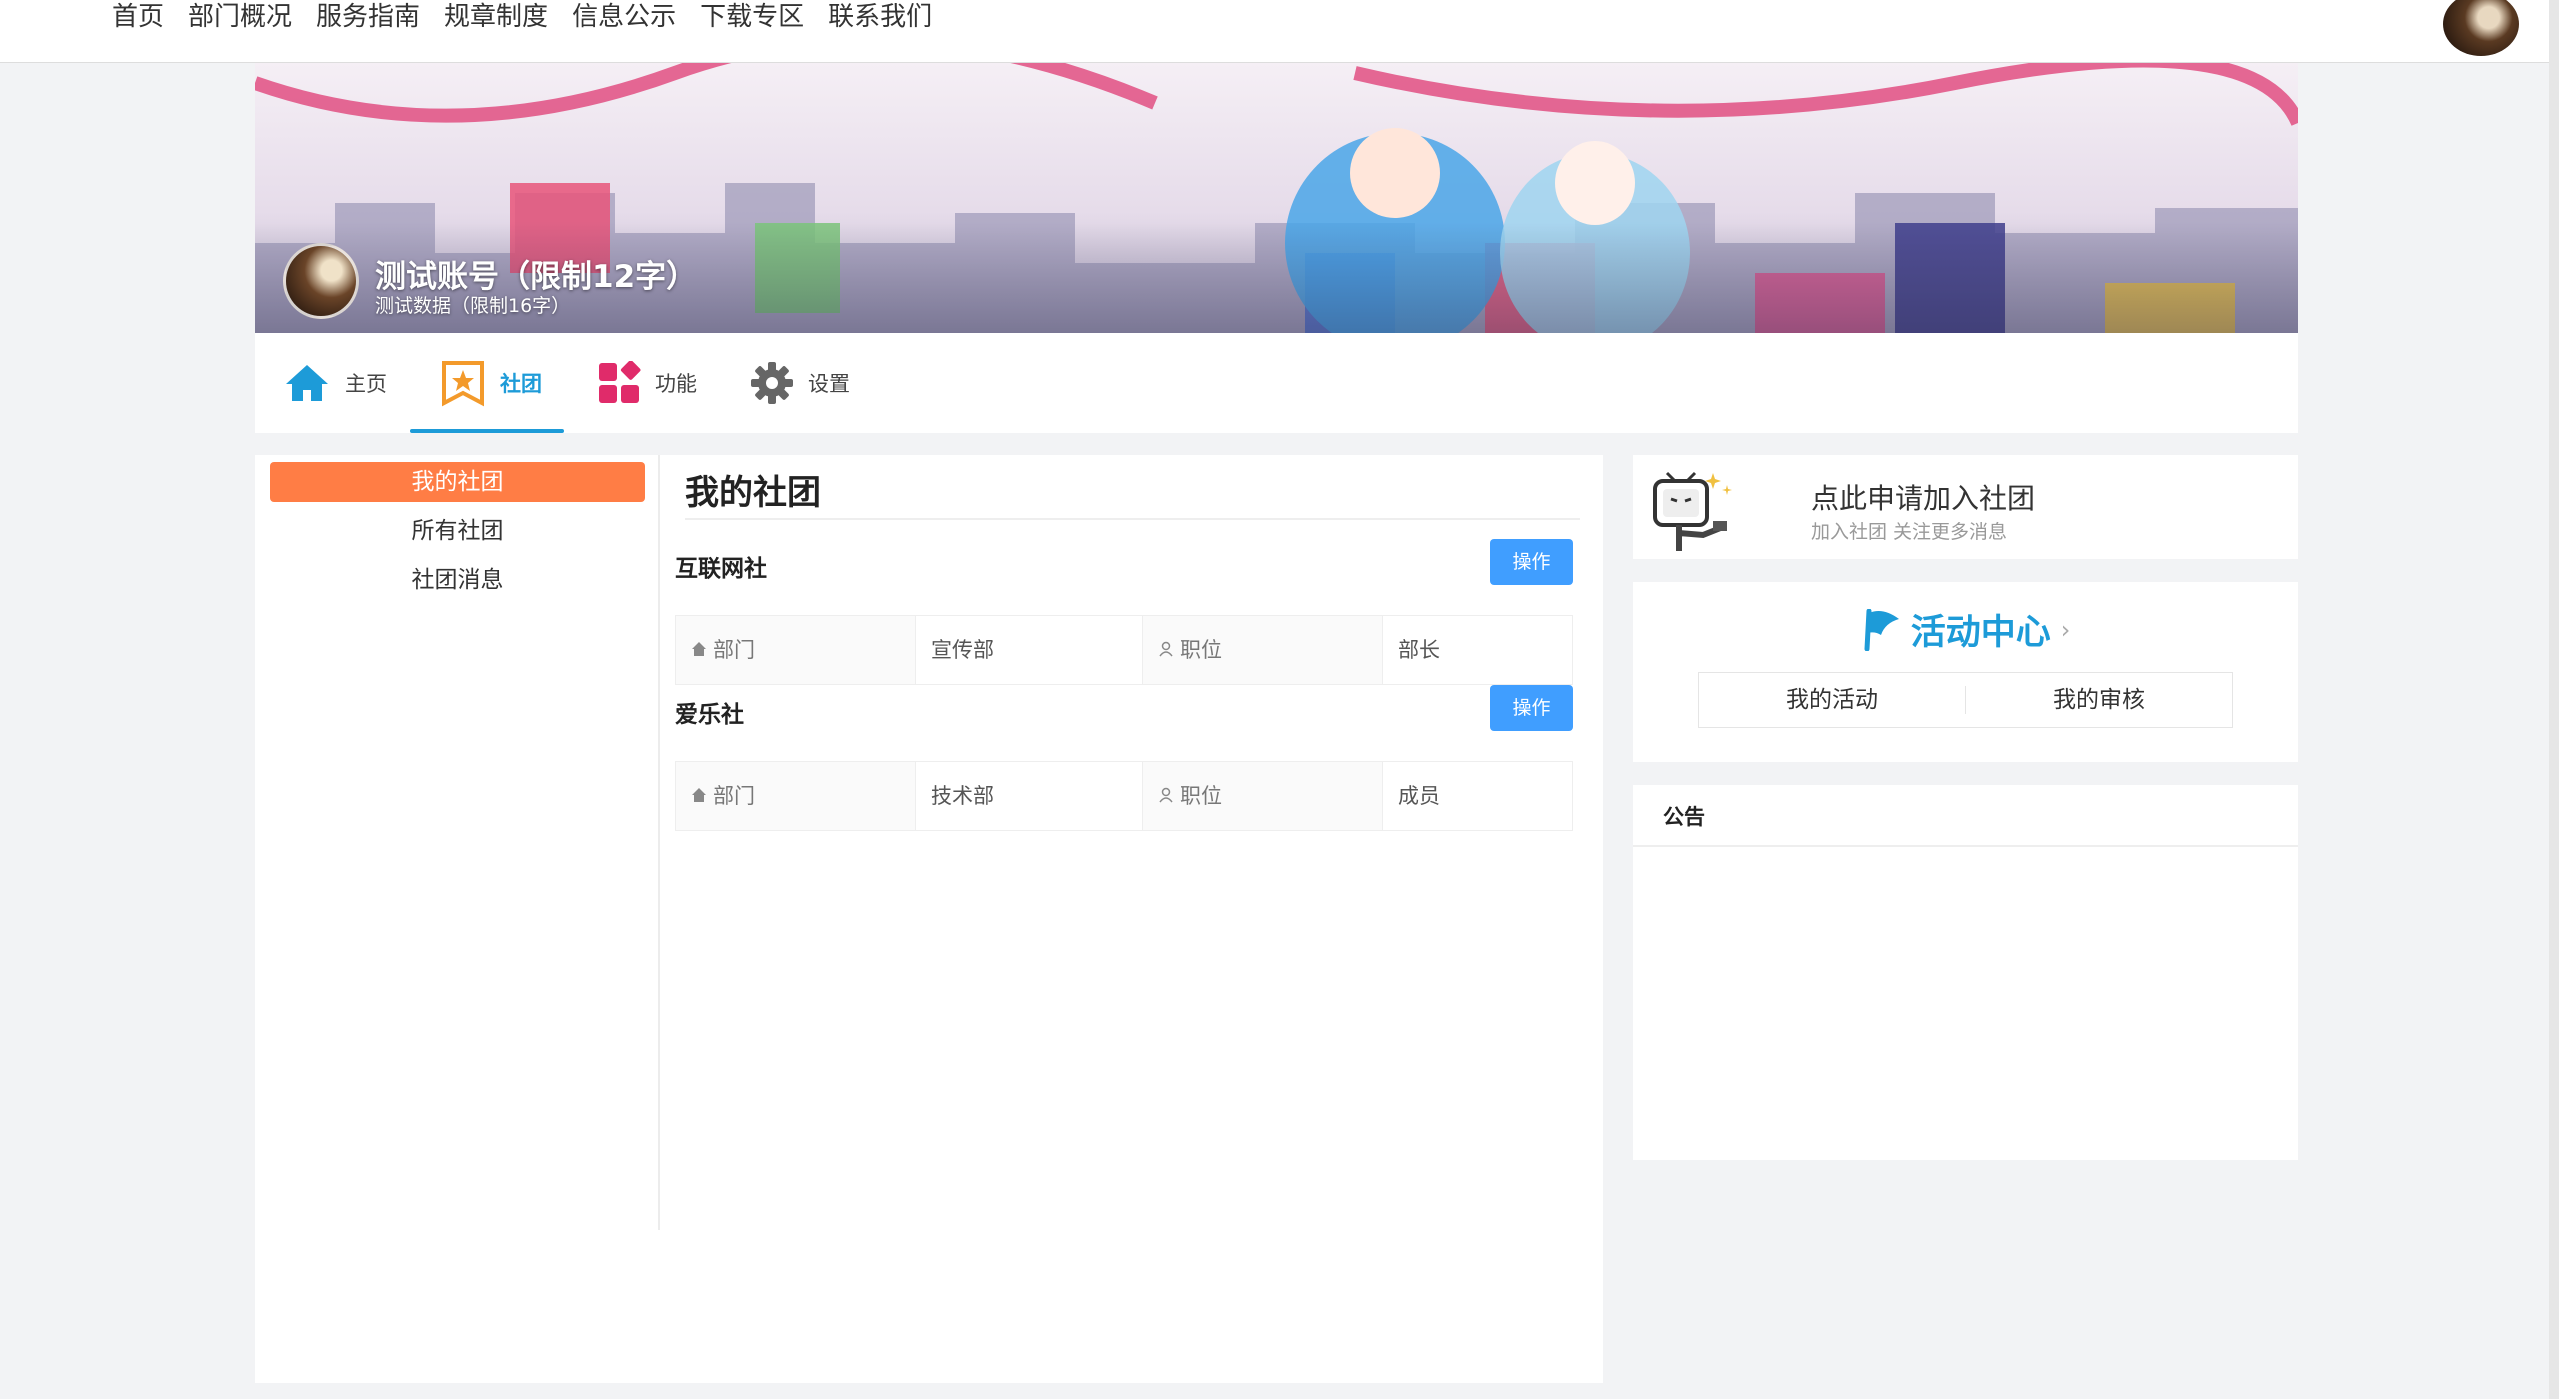  What do you see at coordinates (2481, 28) in the screenshot?
I see `top-user-avatar` at bounding box center [2481, 28].